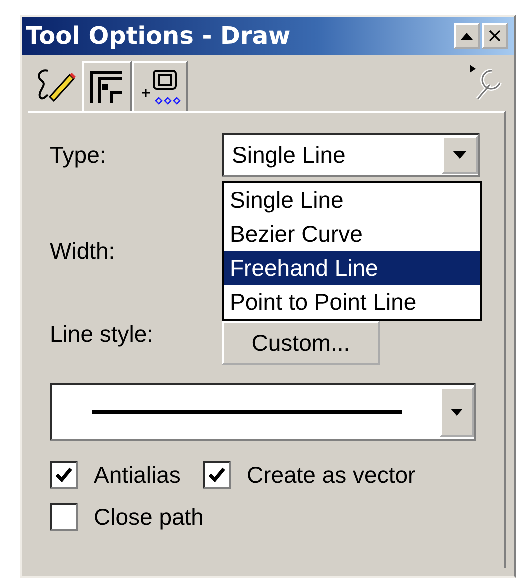  I want to click on checkbox-label: Close path, so click(149, 517).